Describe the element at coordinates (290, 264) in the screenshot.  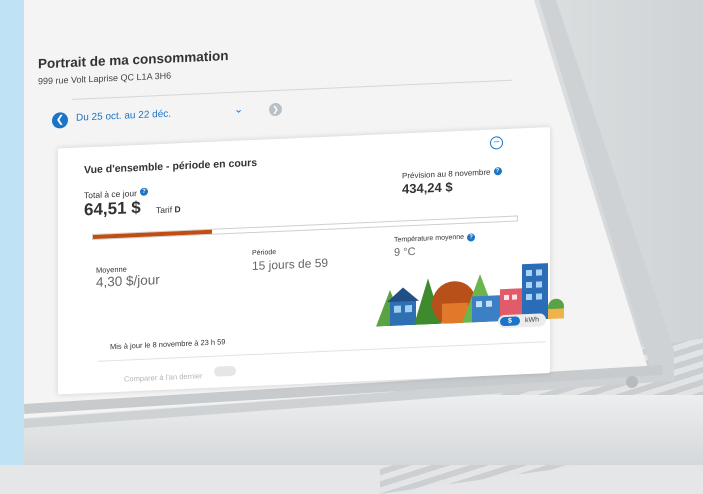
I see `period-value: 15 jours de 59` at that location.